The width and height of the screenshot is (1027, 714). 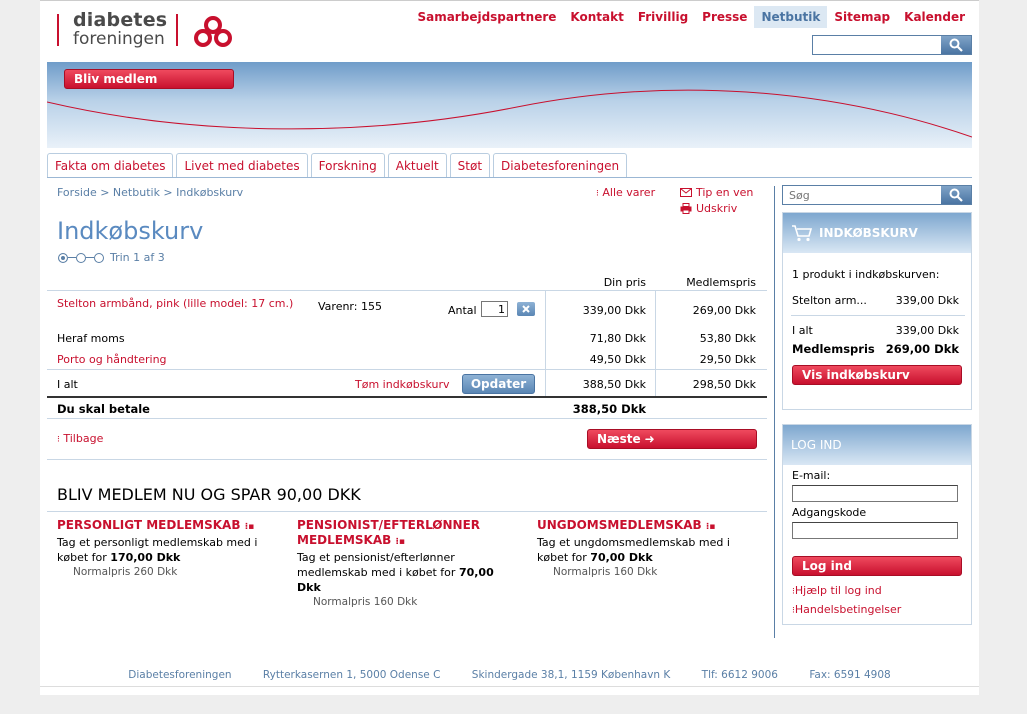 I want to click on shipping-member-price: 29,50 Dkk, so click(x=727, y=359).